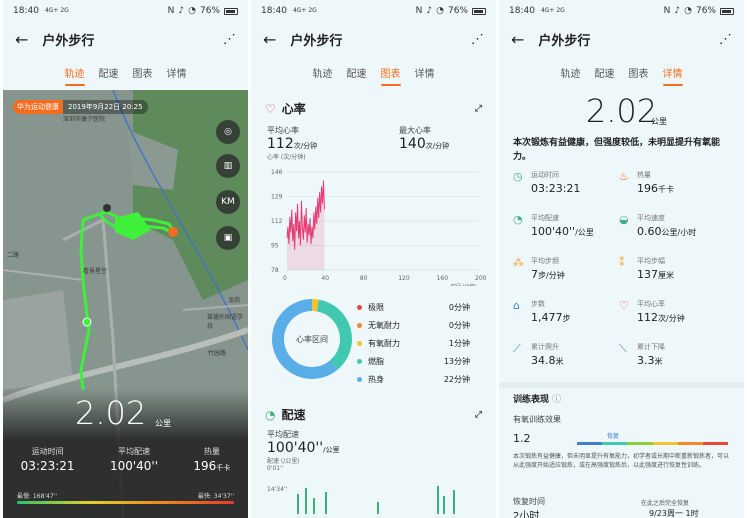 The height and width of the screenshot is (518, 747). I want to click on info-icon: ⓘ, so click(556, 400).